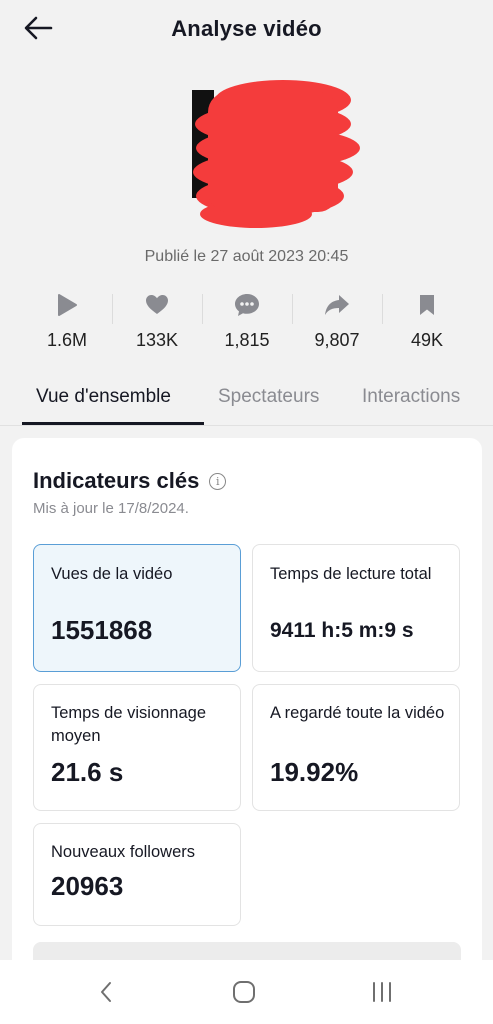  I want to click on stat-value: 49K, so click(427, 340).